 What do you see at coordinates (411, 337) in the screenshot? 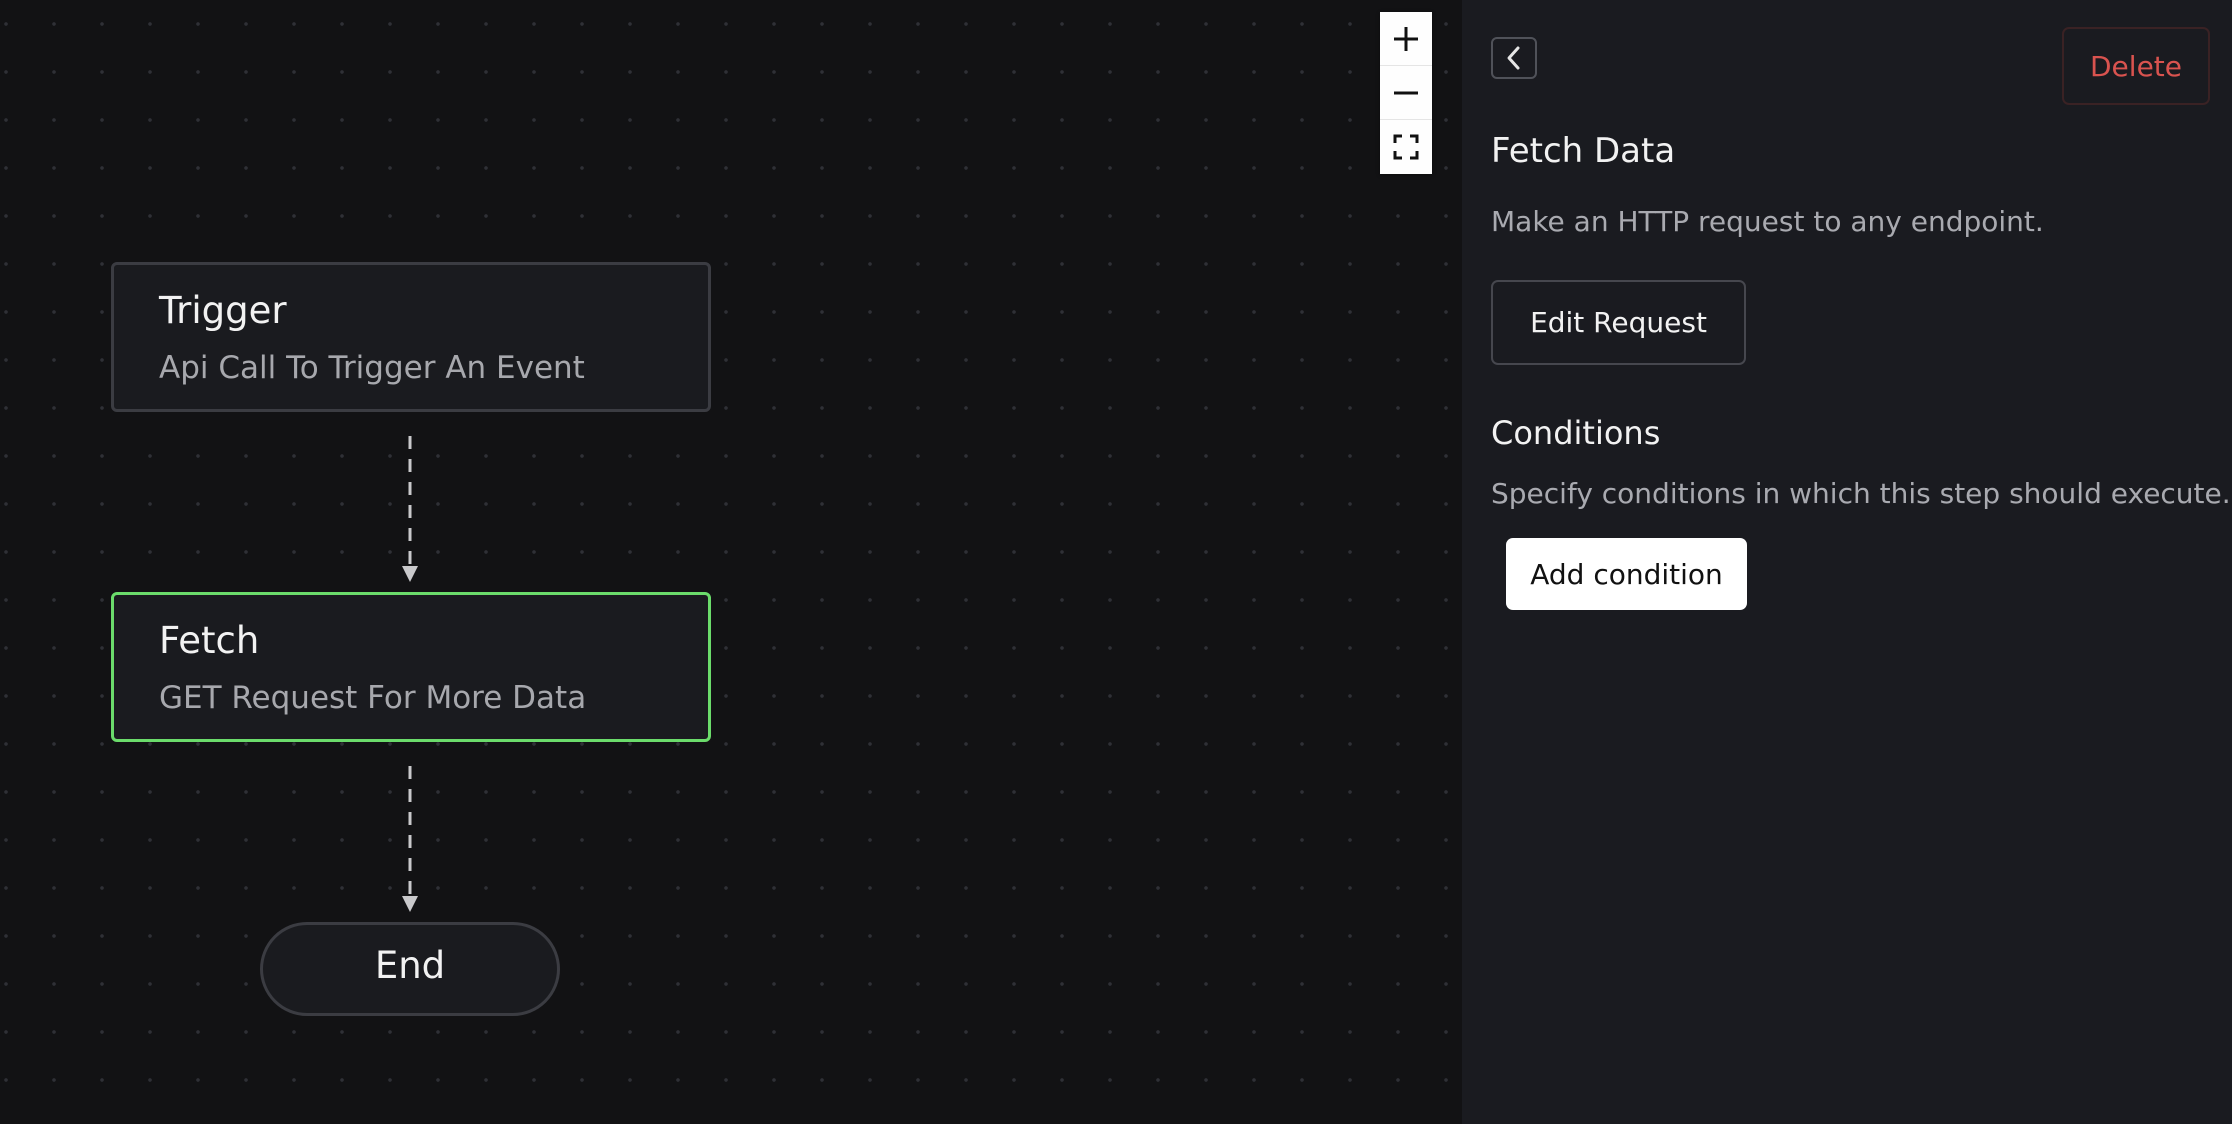
I see `trigger-node: Trigger Api Call To Trigger An Event` at bounding box center [411, 337].